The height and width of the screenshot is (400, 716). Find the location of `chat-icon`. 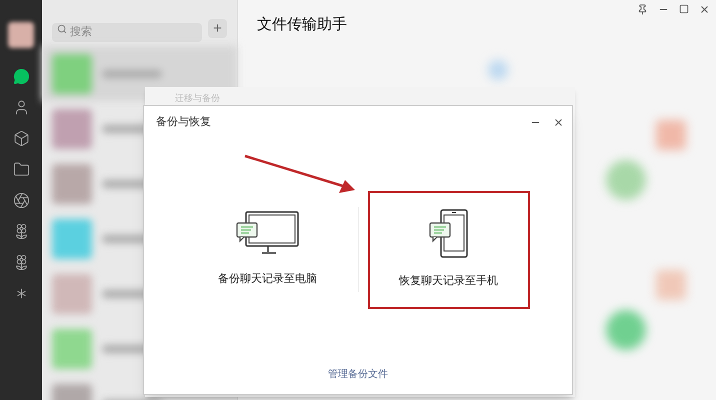

chat-icon is located at coordinates (21, 76).